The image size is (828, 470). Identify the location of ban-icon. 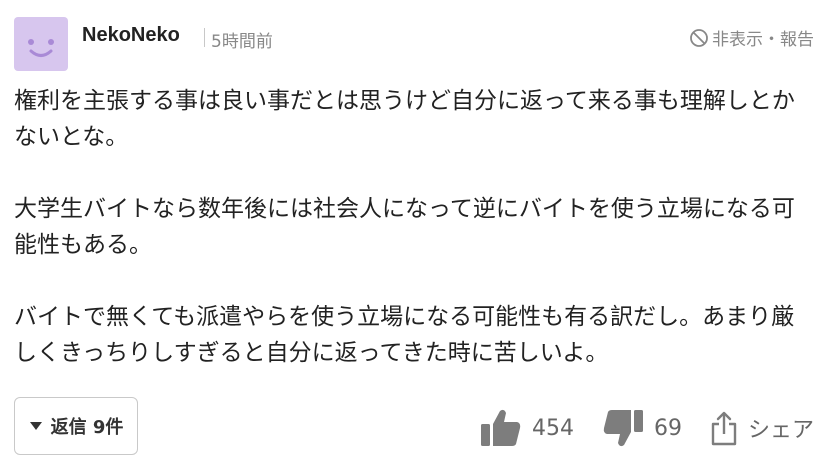
(699, 37).